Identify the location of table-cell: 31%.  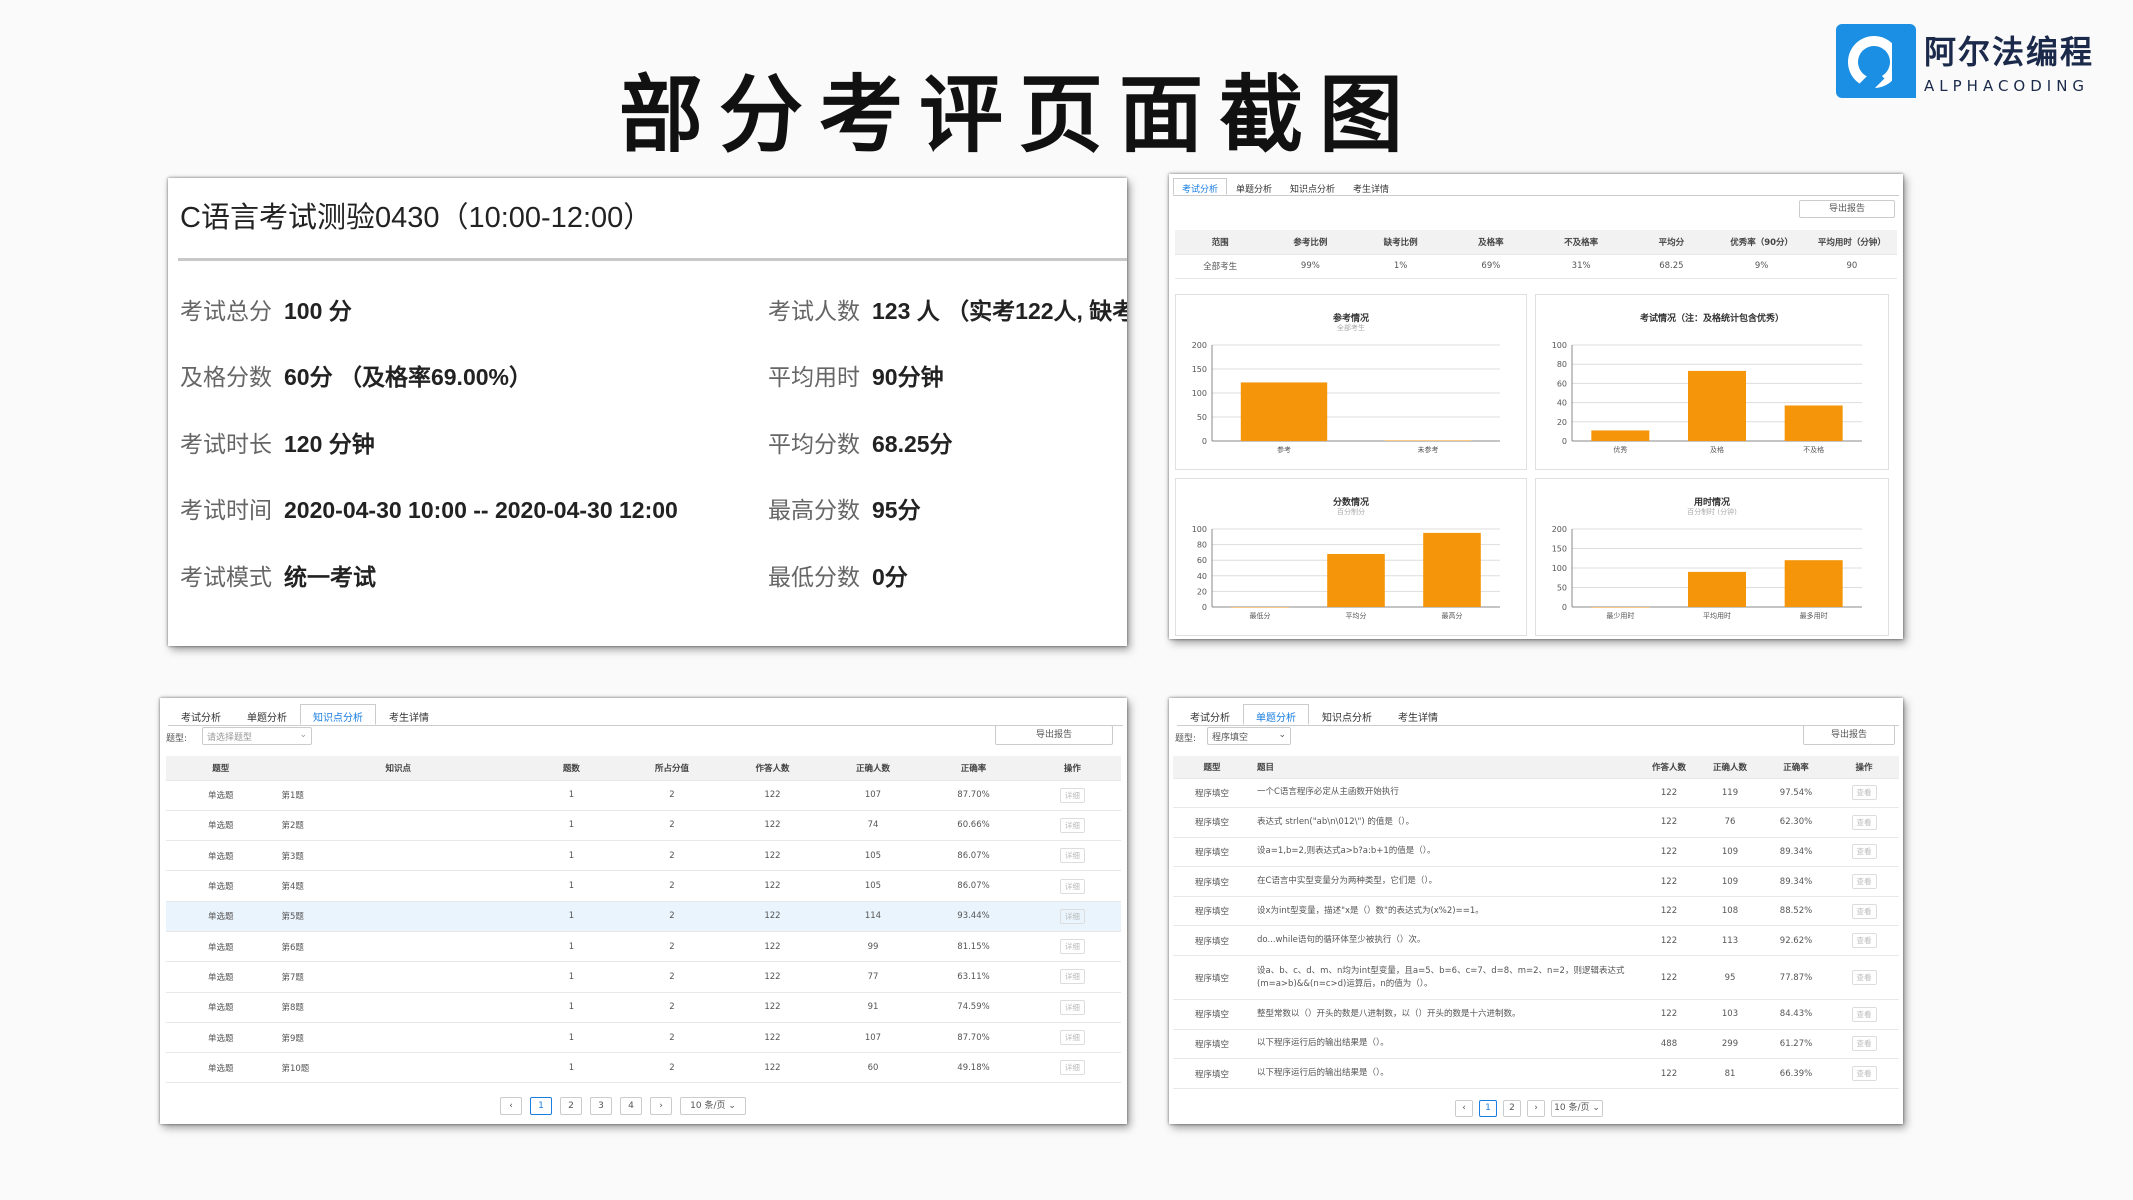
(1581, 266).